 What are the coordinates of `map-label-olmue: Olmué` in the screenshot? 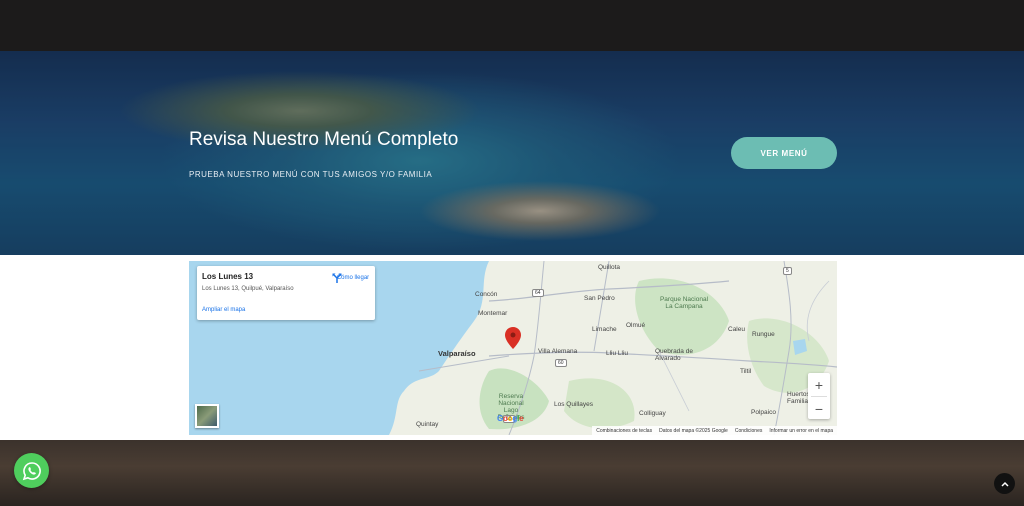 It's located at (636, 325).